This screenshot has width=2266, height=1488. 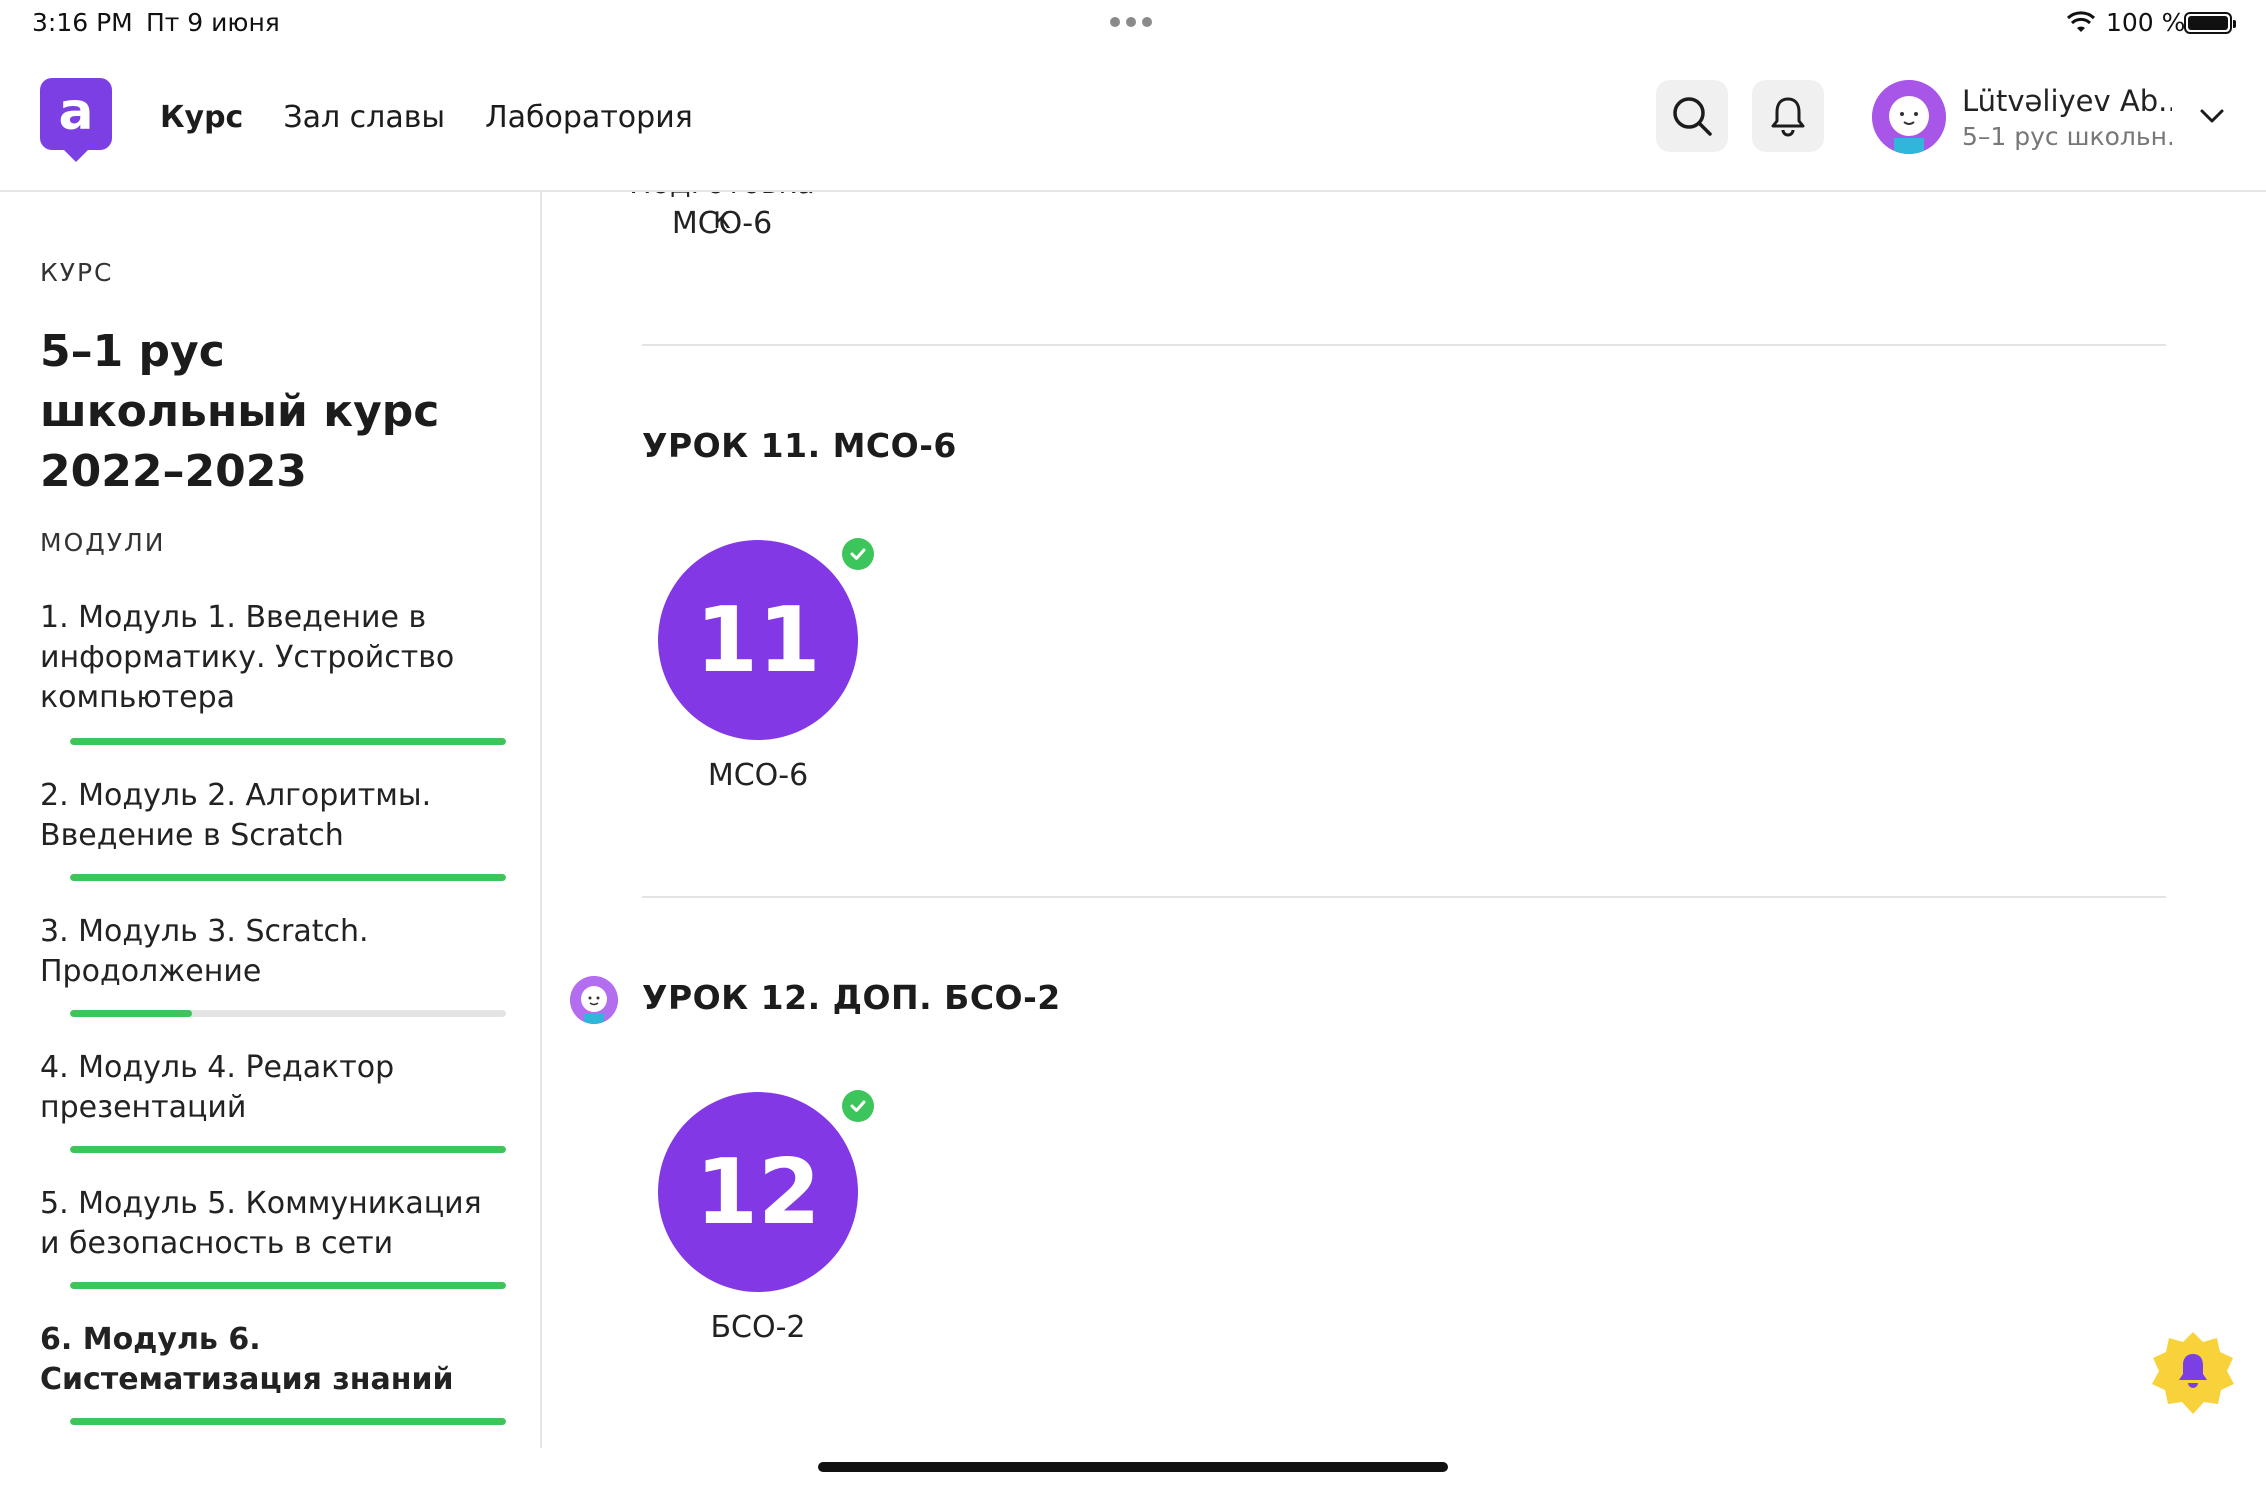 I want to click on nav-hall-of-fame: Зал славы, so click(x=364, y=117).